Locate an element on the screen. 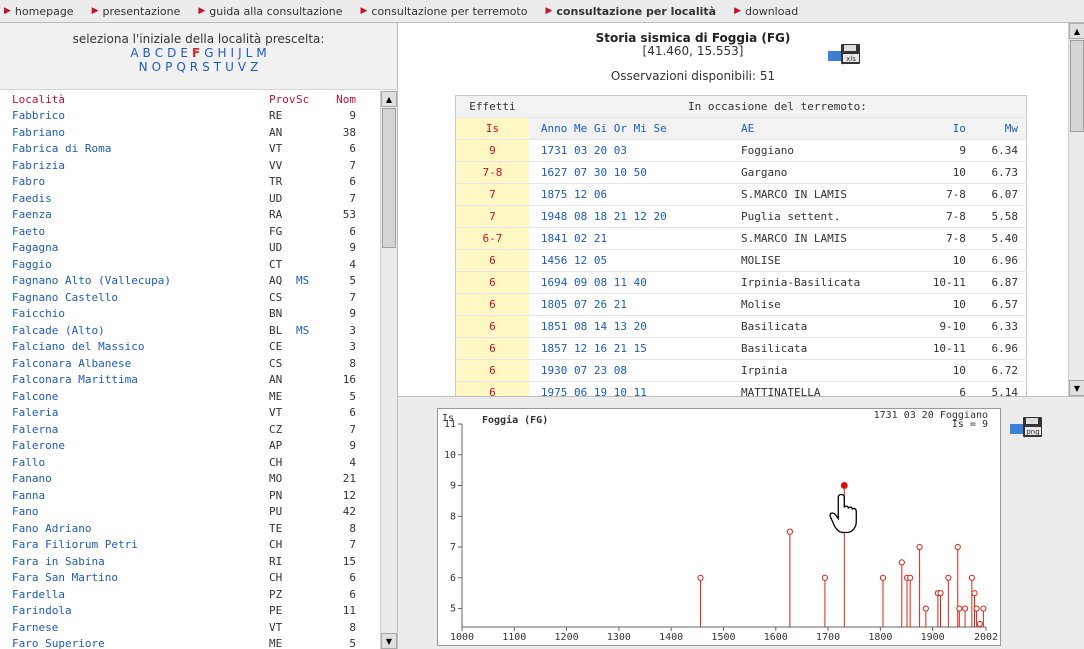 The width and height of the screenshot is (1084, 649). locality-row: Fara San Martino CH 6 is located at coordinates (190, 578).